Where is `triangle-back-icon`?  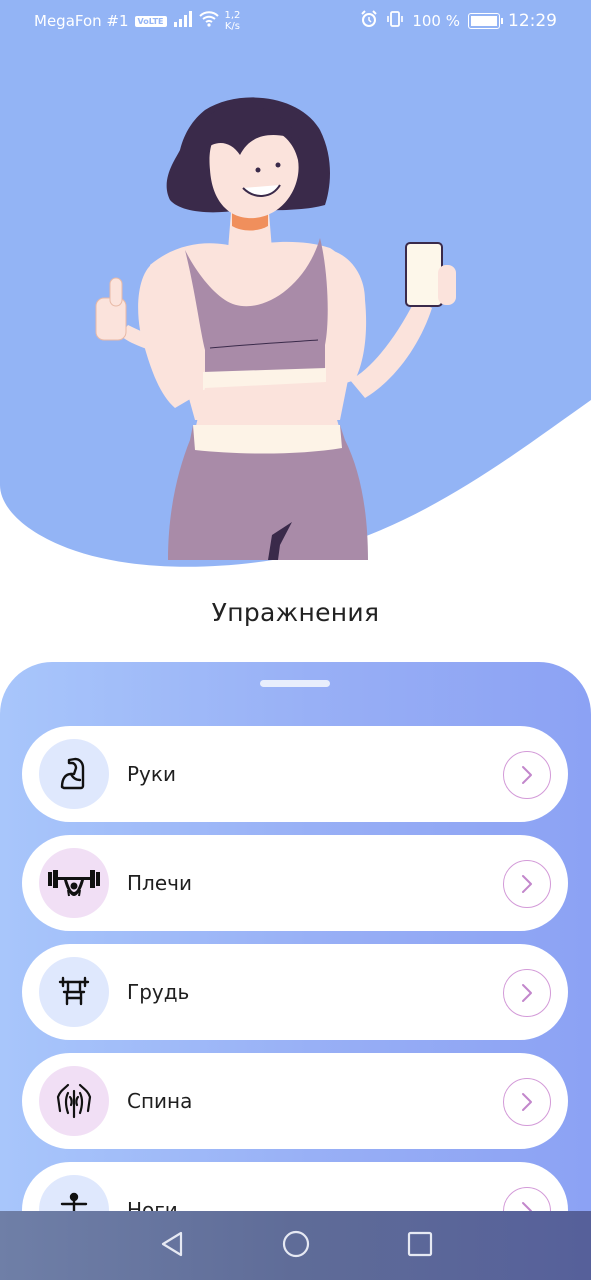 triangle-back-icon is located at coordinates (172, 1246).